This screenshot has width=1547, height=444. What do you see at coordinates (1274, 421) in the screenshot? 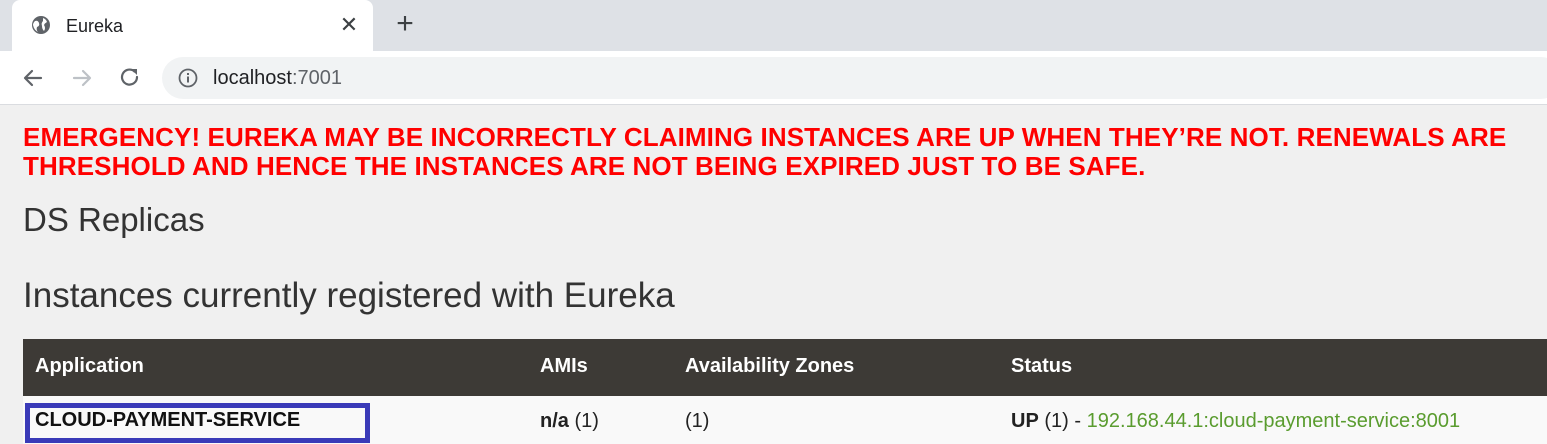
I see `instance-link: 192.168.44.1:cloud-payment-service:8001` at bounding box center [1274, 421].